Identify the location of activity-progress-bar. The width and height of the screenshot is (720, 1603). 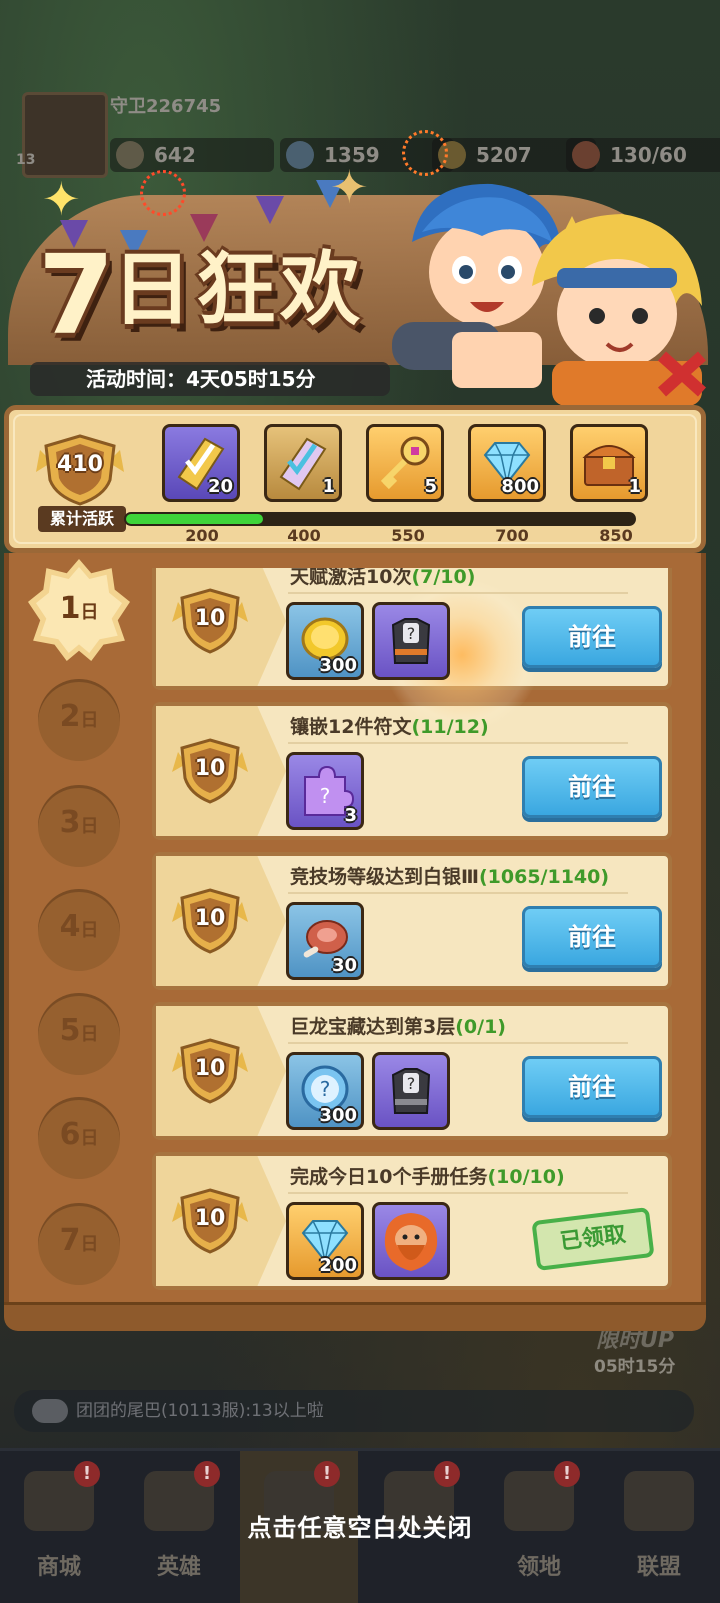
(380, 519).